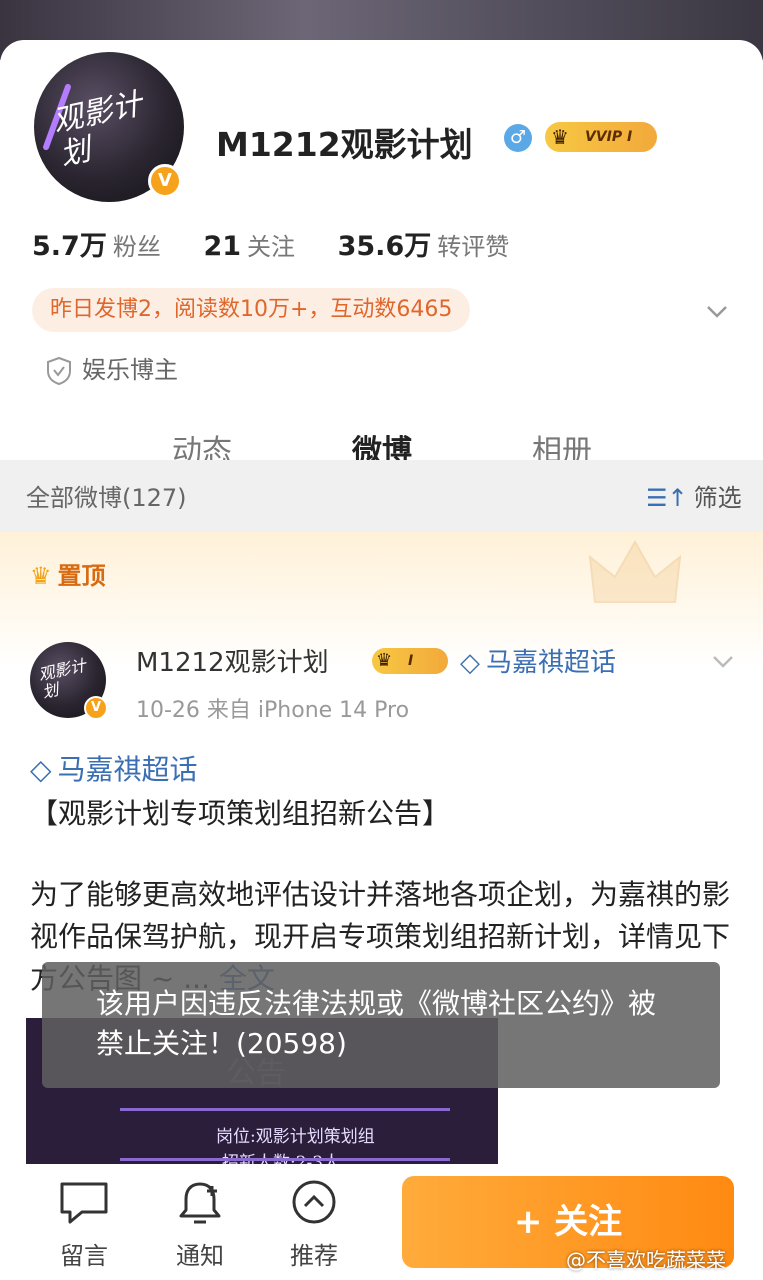 Image resolution: width=763 pixels, height=1280 pixels. What do you see at coordinates (222, 246) in the screenshot?
I see `following-count: 21` at bounding box center [222, 246].